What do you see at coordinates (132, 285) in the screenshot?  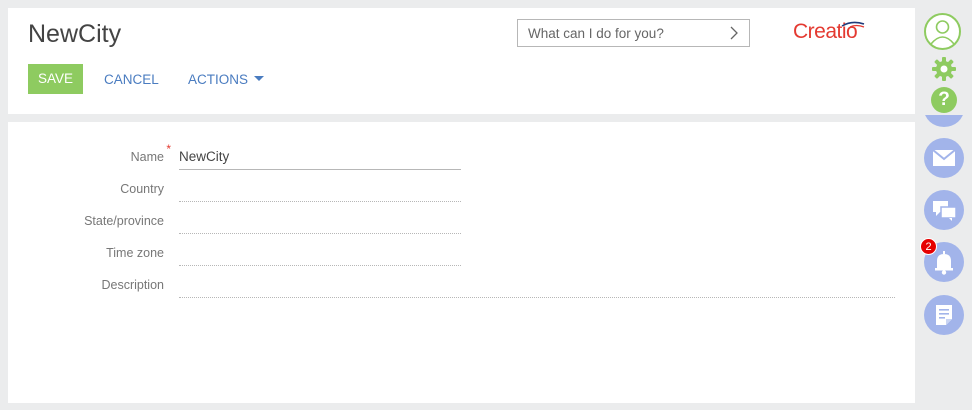 I see `field-label-description: Description` at bounding box center [132, 285].